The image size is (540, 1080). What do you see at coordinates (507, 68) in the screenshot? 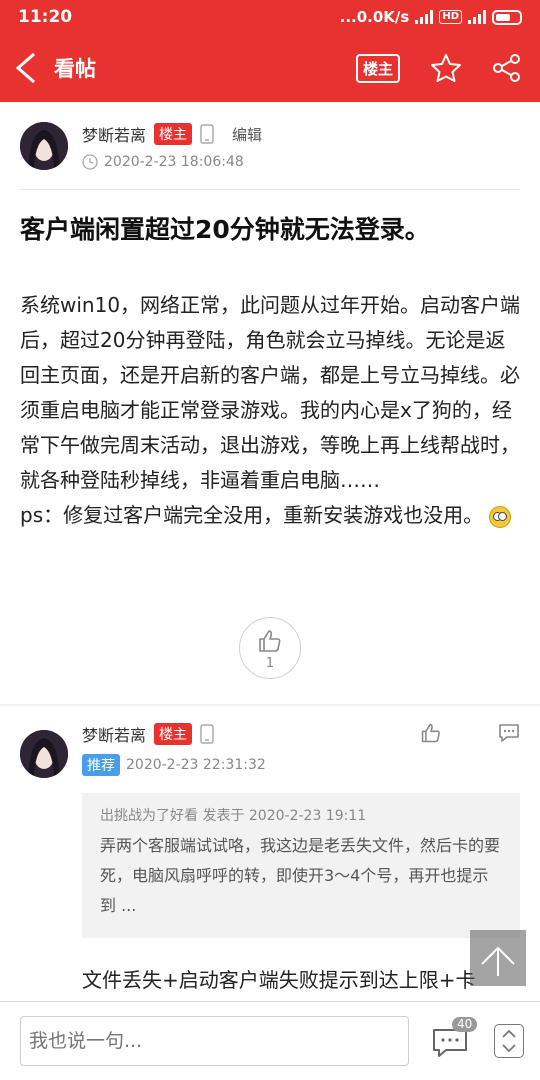
I see `share-icon` at bounding box center [507, 68].